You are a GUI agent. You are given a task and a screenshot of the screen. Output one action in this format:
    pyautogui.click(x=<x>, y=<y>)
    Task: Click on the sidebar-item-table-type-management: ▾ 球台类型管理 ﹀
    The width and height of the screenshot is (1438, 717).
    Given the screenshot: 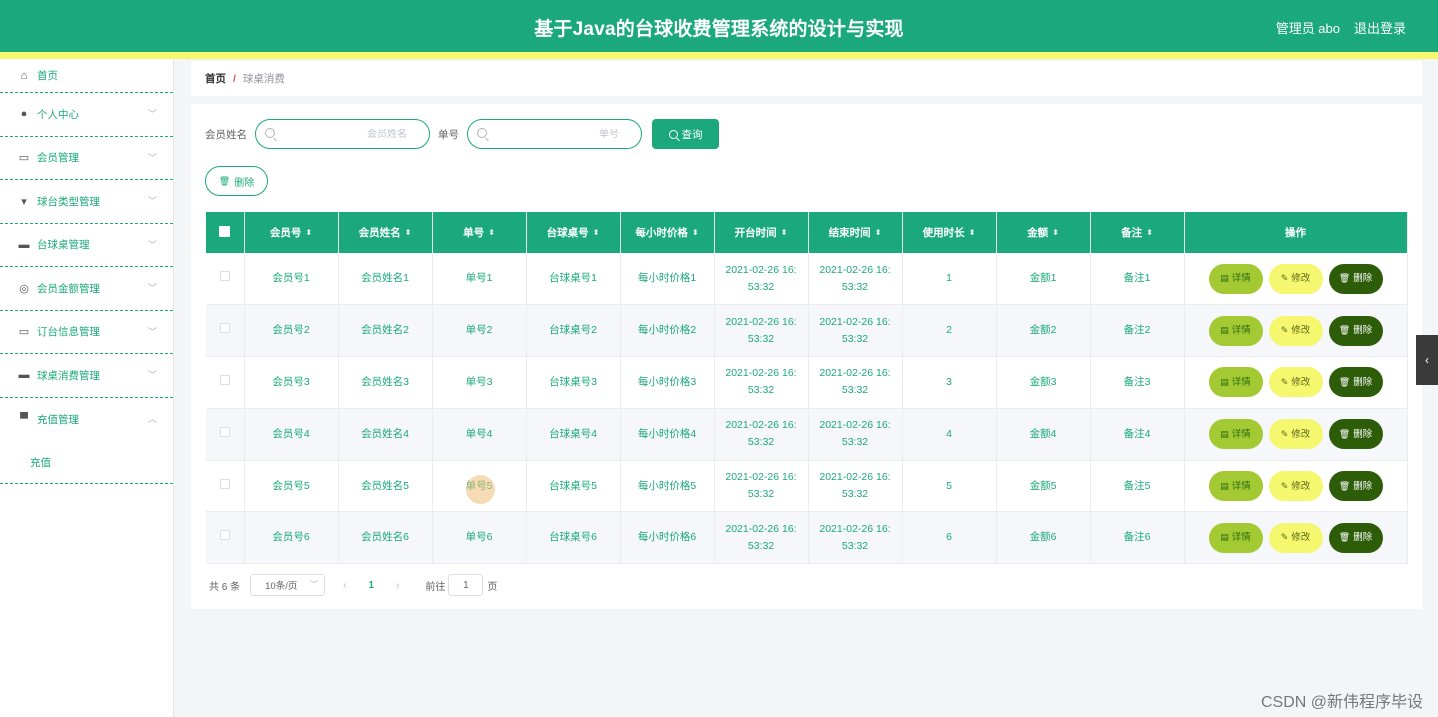 What is the action you would take?
    pyautogui.click(x=86, y=202)
    